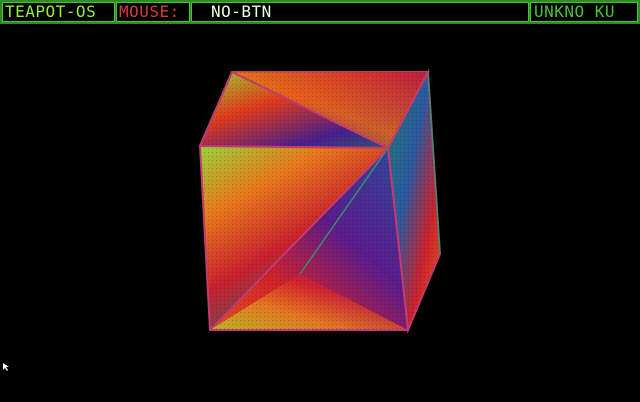  What do you see at coordinates (360, 12) in the screenshot?
I see `mouse-button-state: NO-BTN` at bounding box center [360, 12].